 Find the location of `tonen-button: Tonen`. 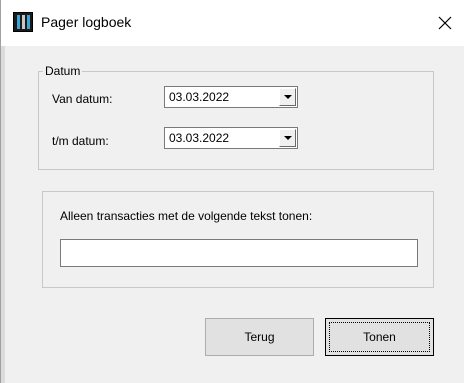

tonen-button: Tonen is located at coordinates (379, 337).